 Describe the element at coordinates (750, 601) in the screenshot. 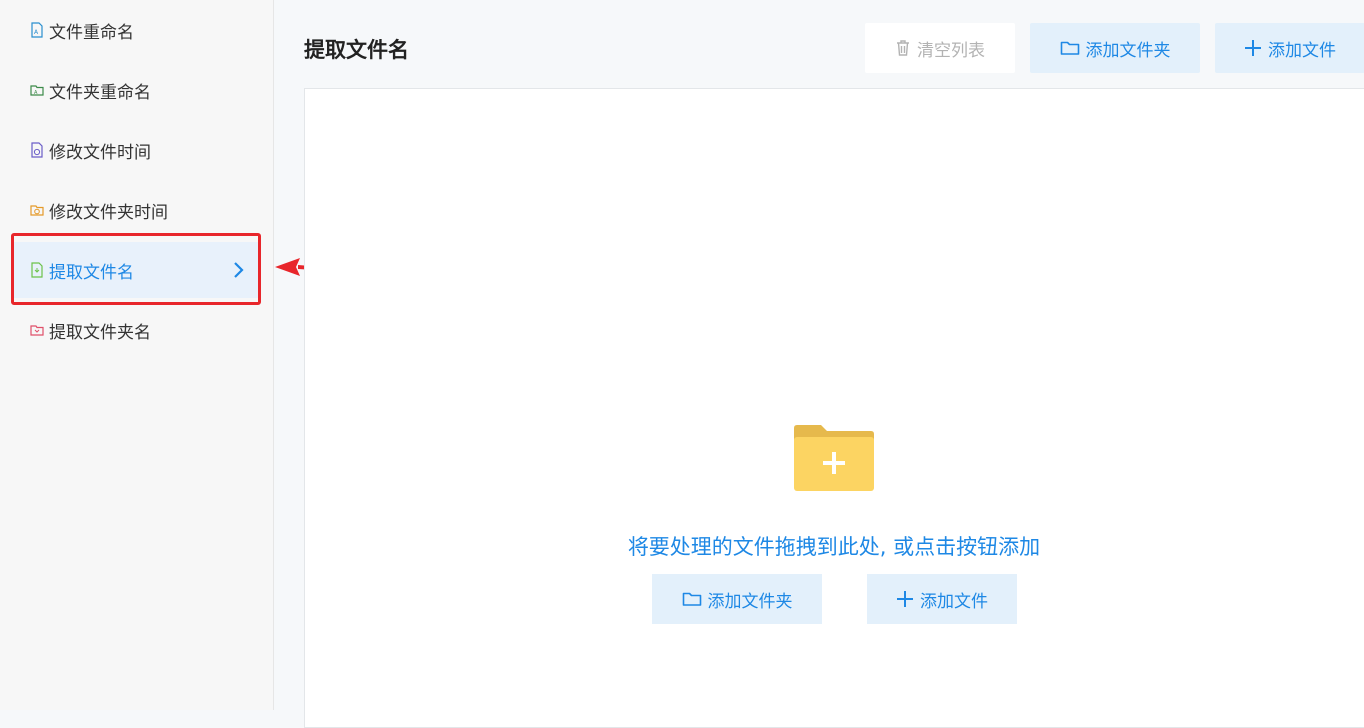

I see `center-add-folder-label: 添加文件夹` at that location.